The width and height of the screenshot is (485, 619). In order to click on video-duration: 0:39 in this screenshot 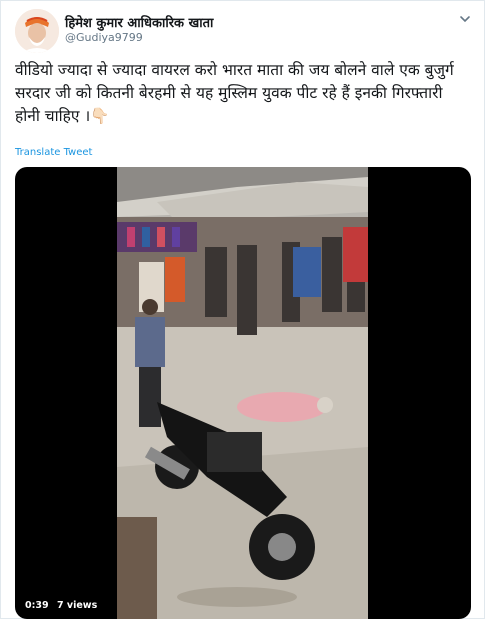, I will do `click(37, 605)`.